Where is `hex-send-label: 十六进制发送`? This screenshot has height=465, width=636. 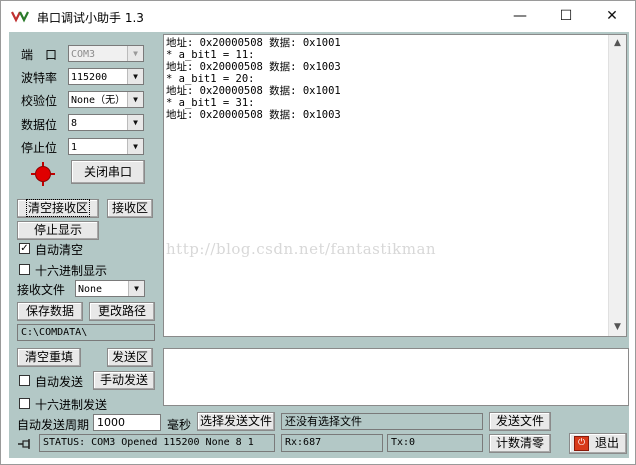
hex-send-label: 十六进制发送 is located at coordinates (71, 405).